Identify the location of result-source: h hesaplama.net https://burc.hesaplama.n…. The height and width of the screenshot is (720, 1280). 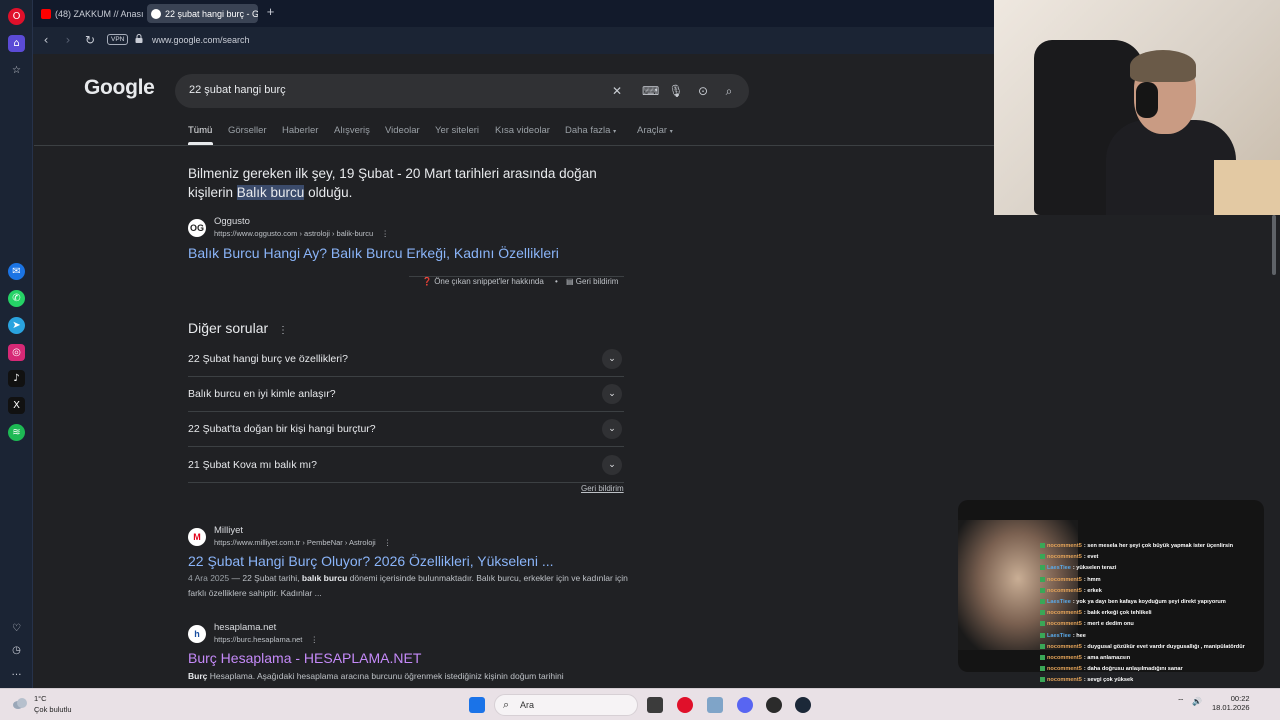
(253, 633).